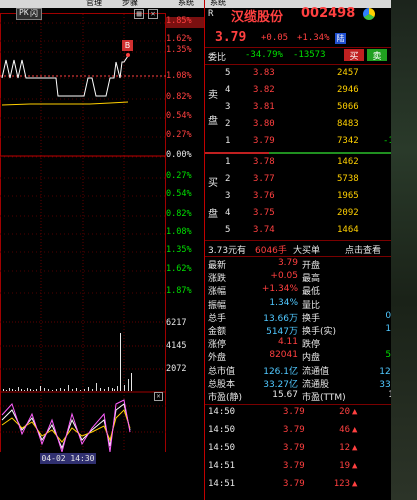 This screenshot has width=417, height=500. I want to click on stat-value: 1.34%, so click(283, 302).